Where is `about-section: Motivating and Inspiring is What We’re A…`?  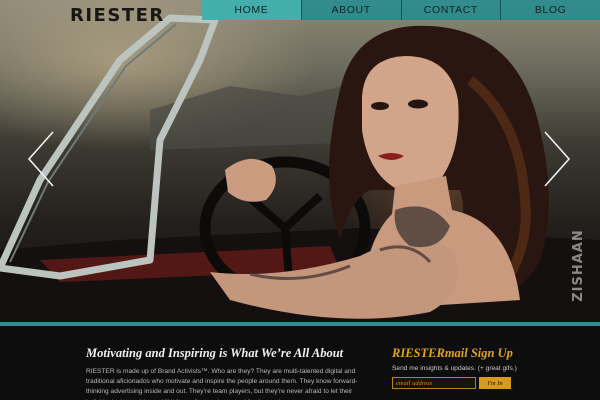
about-section: Motivating and Inspiring is What We’re A… is located at coordinates (224, 373).